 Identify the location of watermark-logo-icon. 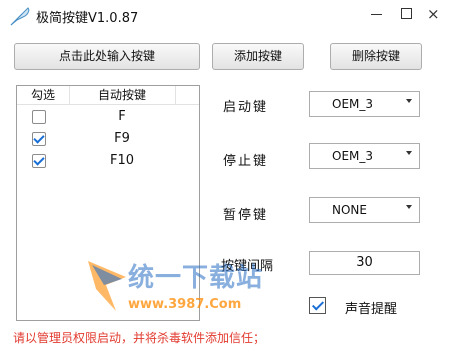
(107, 286).